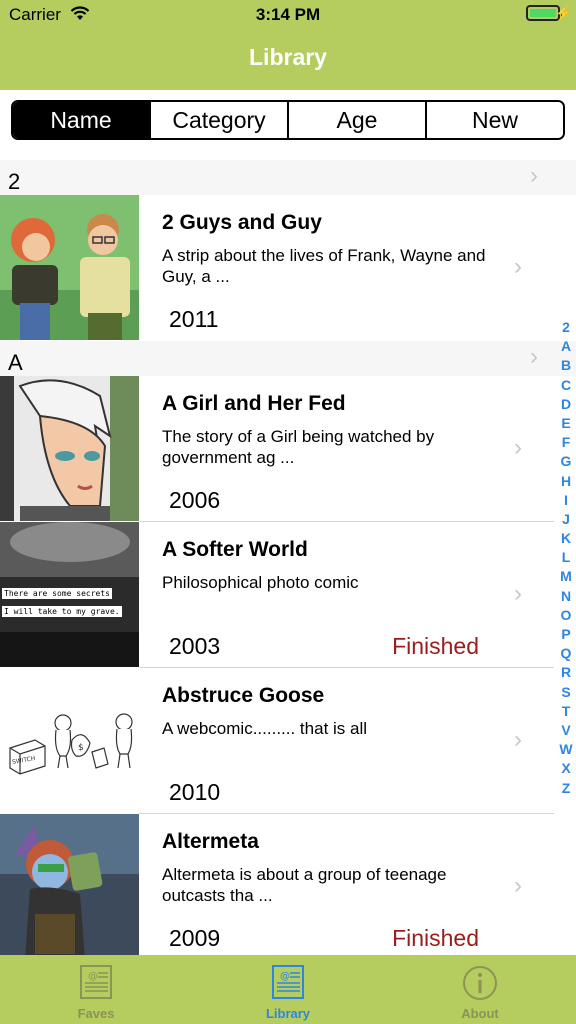 Image resolution: width=576 pixels, height=1024 pixels. Describe the element at coordinates (195, 938) in the screenshot. I see `comic-year: 2009` at that location.